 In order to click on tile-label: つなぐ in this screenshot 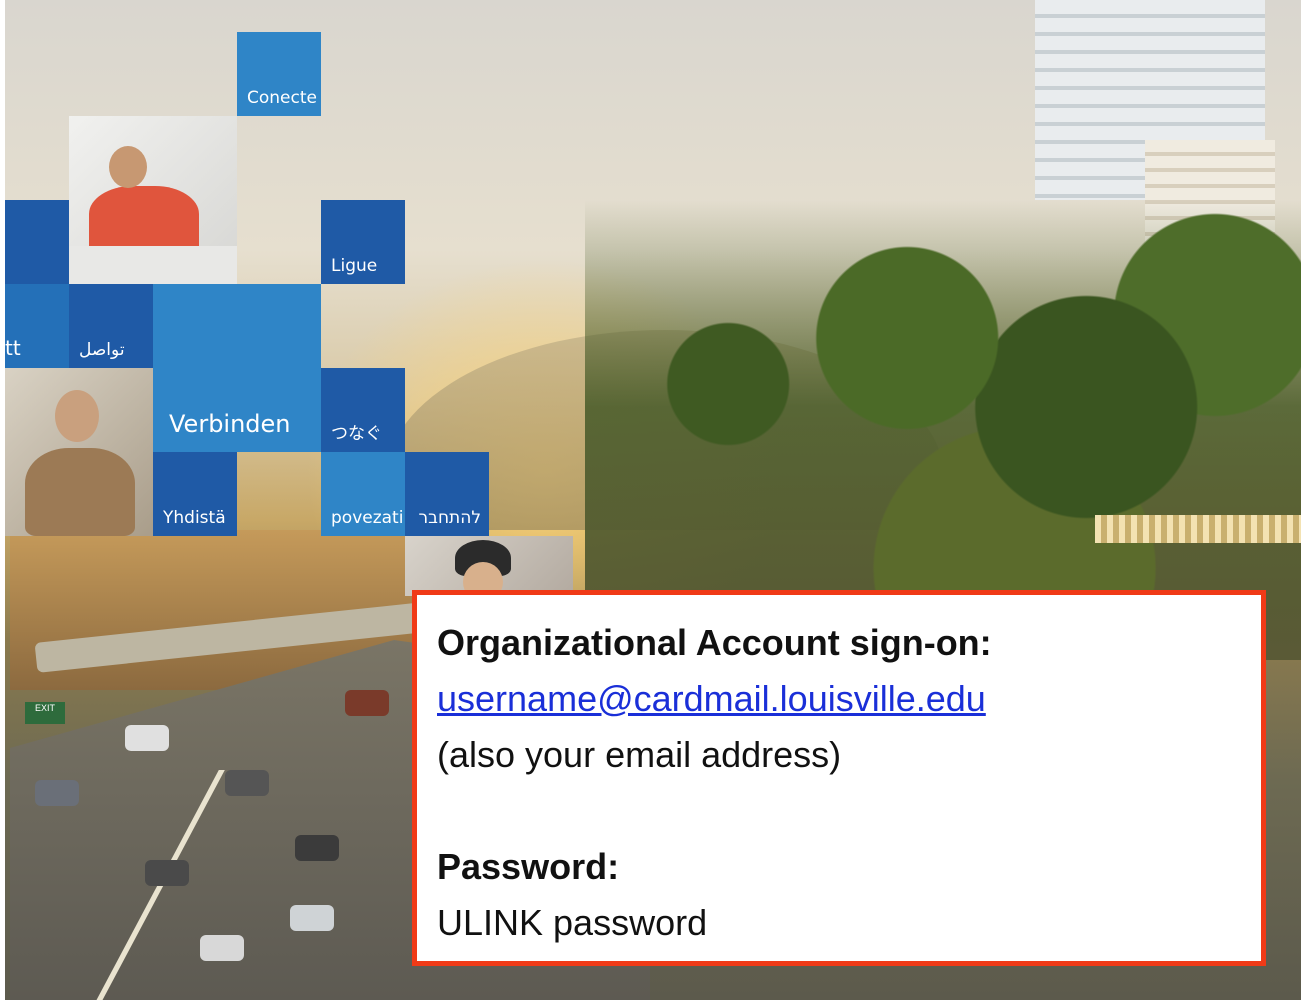, I will do `click(356, 434)`.